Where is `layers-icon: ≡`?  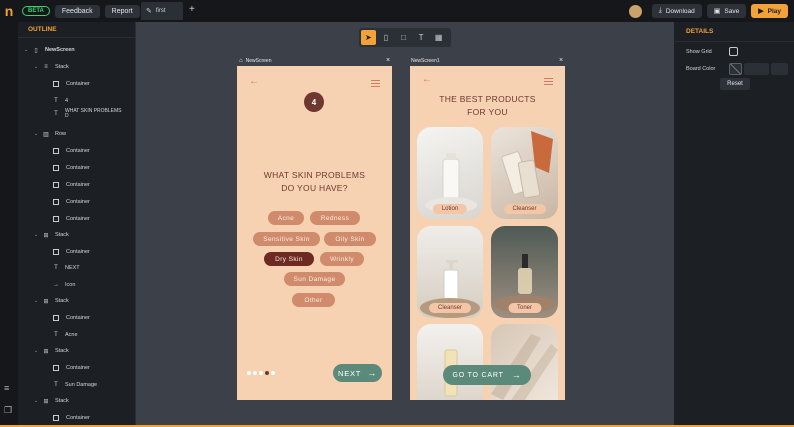 layers-icon: ≡ is located at coordinates (6, 388).